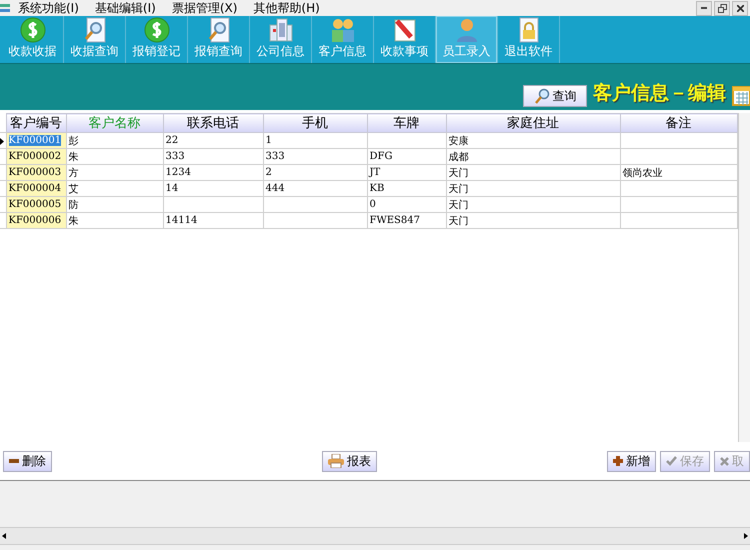 This screenshot has height=550, width=750. Describe the element at coordinates (286, 8) in the screenshot. I see `menu-item: 其他帮助(H)` at that location.